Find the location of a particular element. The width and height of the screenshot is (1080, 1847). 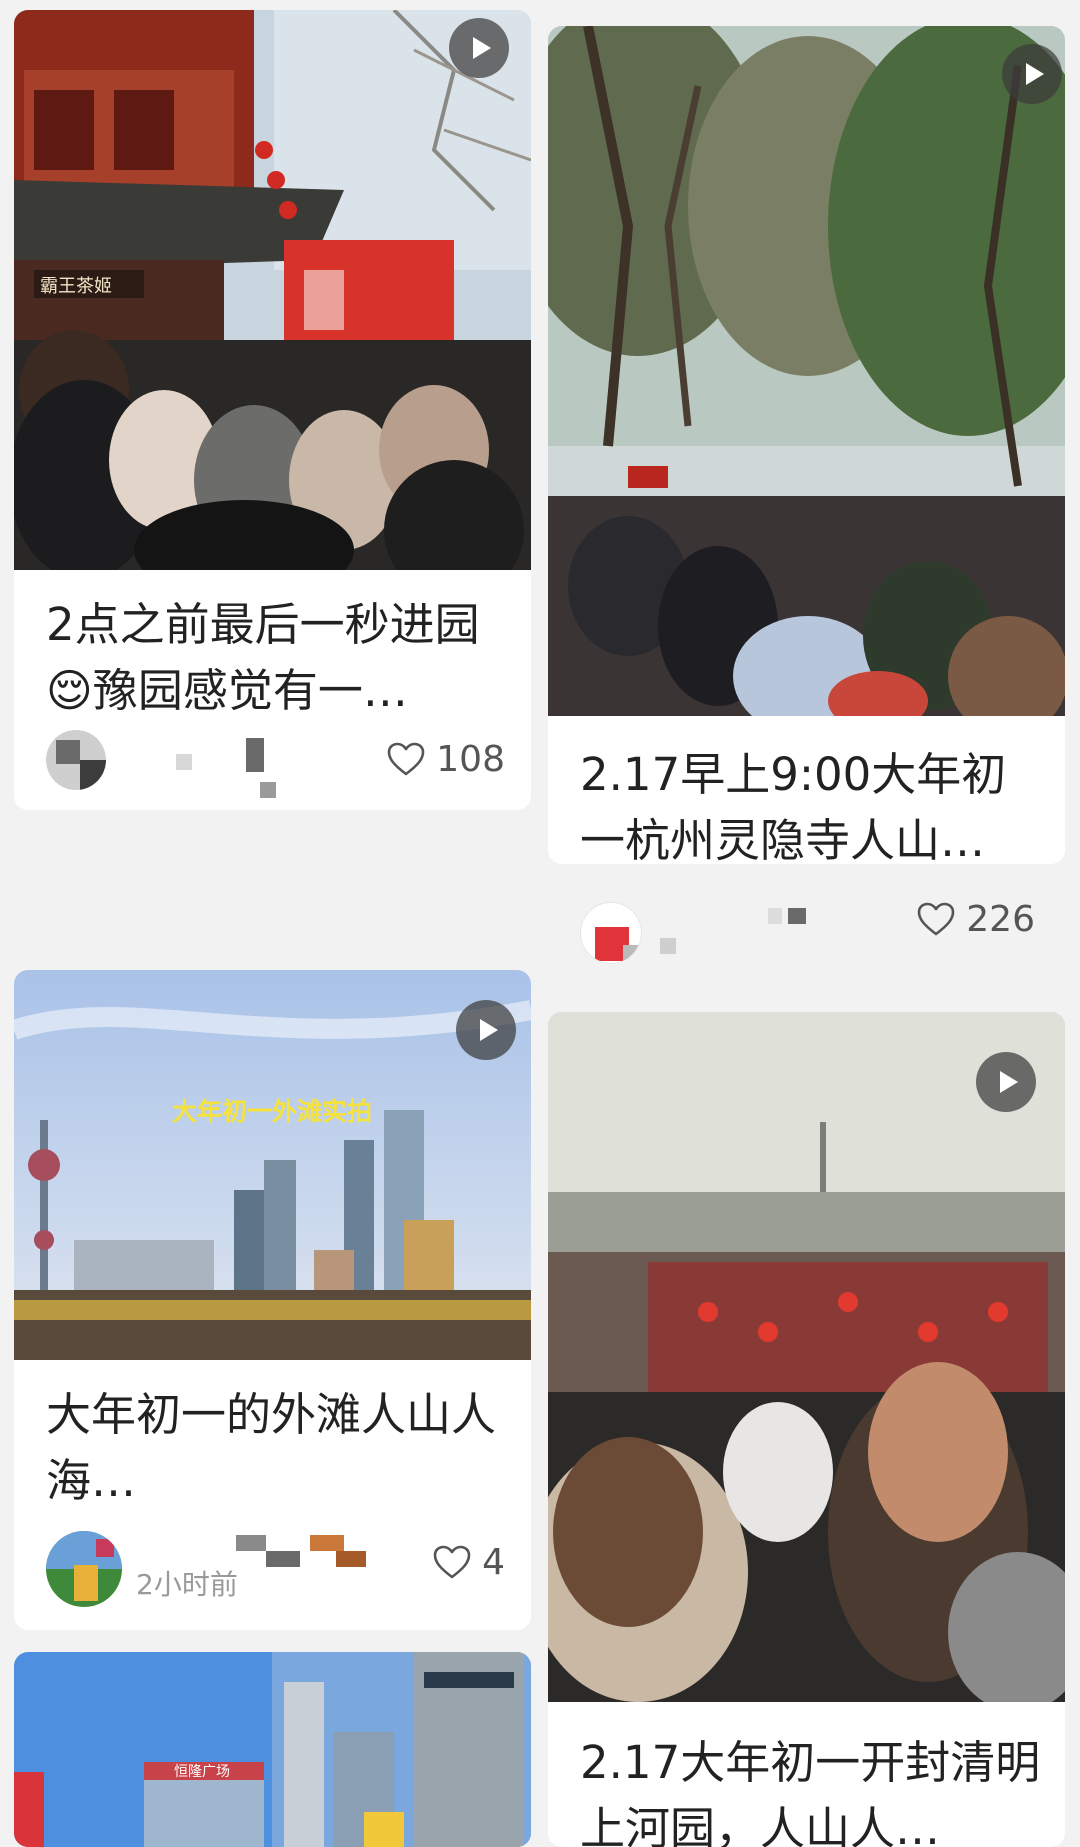

note-cover-image: 霸王茶姬 is located at coordinates (272, 290).